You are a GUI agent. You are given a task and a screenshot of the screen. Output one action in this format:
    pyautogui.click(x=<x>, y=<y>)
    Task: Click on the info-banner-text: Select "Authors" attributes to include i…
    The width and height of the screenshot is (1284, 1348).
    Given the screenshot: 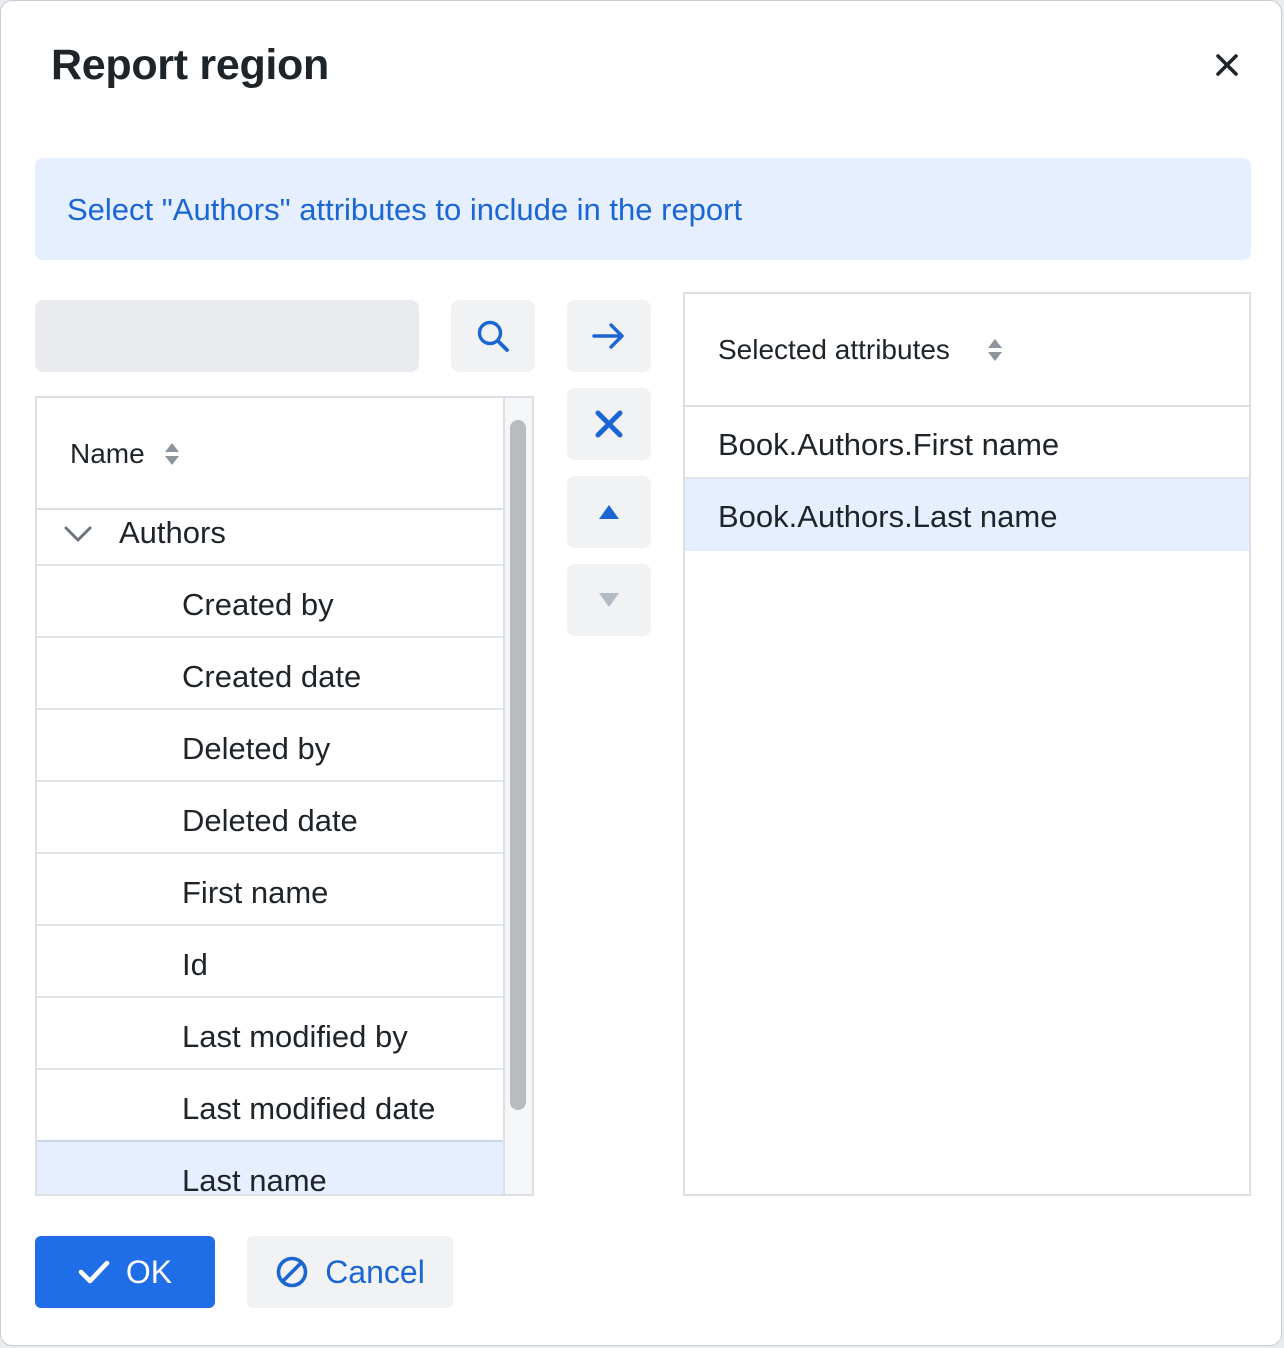 What is the action you would take?
    pyautogui.click(x=405, y=209)
    